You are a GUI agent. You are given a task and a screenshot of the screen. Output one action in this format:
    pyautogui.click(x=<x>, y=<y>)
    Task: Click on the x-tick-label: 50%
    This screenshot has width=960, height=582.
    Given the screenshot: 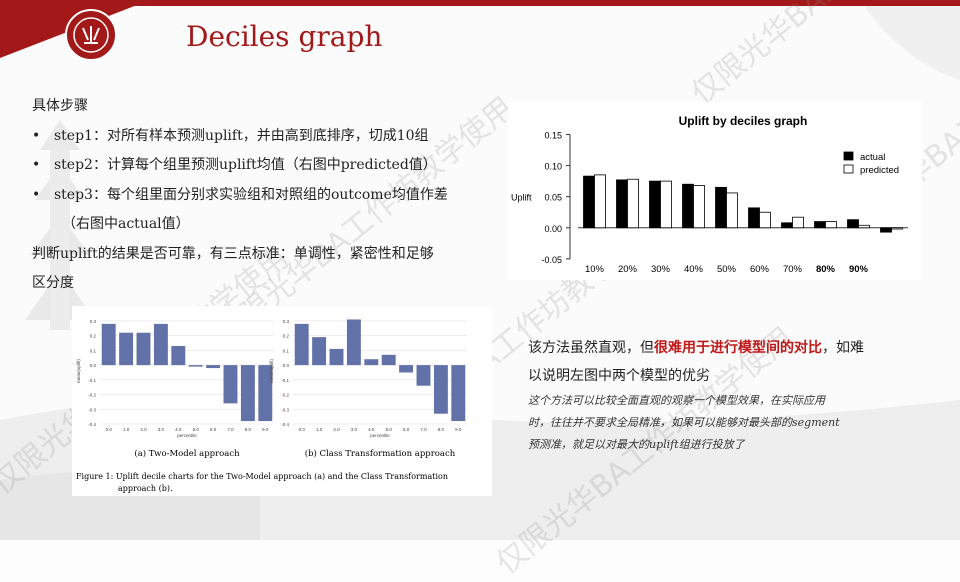 What is the action you would take?
    pyautogui.click(x=727, y=269)
    